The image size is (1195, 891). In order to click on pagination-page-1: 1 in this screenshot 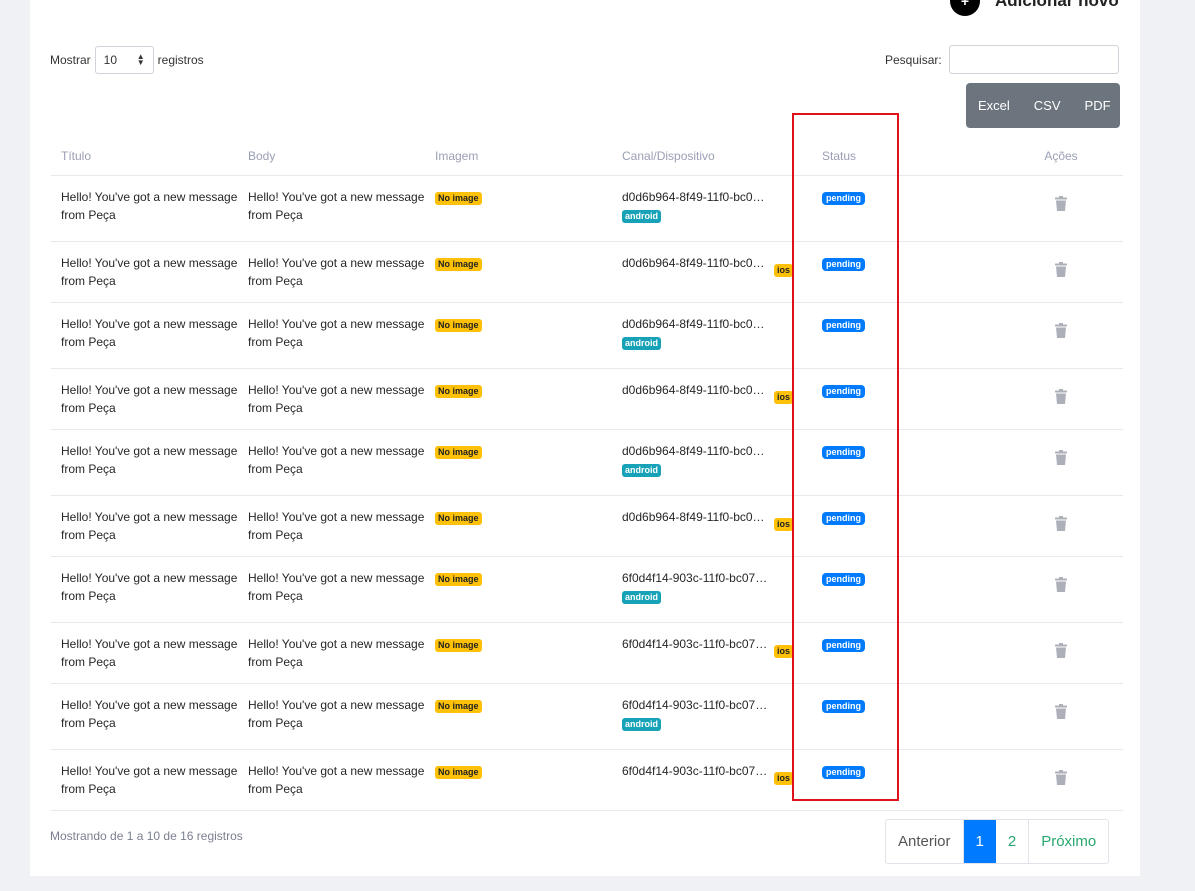, I will do `click(979, 841)`.